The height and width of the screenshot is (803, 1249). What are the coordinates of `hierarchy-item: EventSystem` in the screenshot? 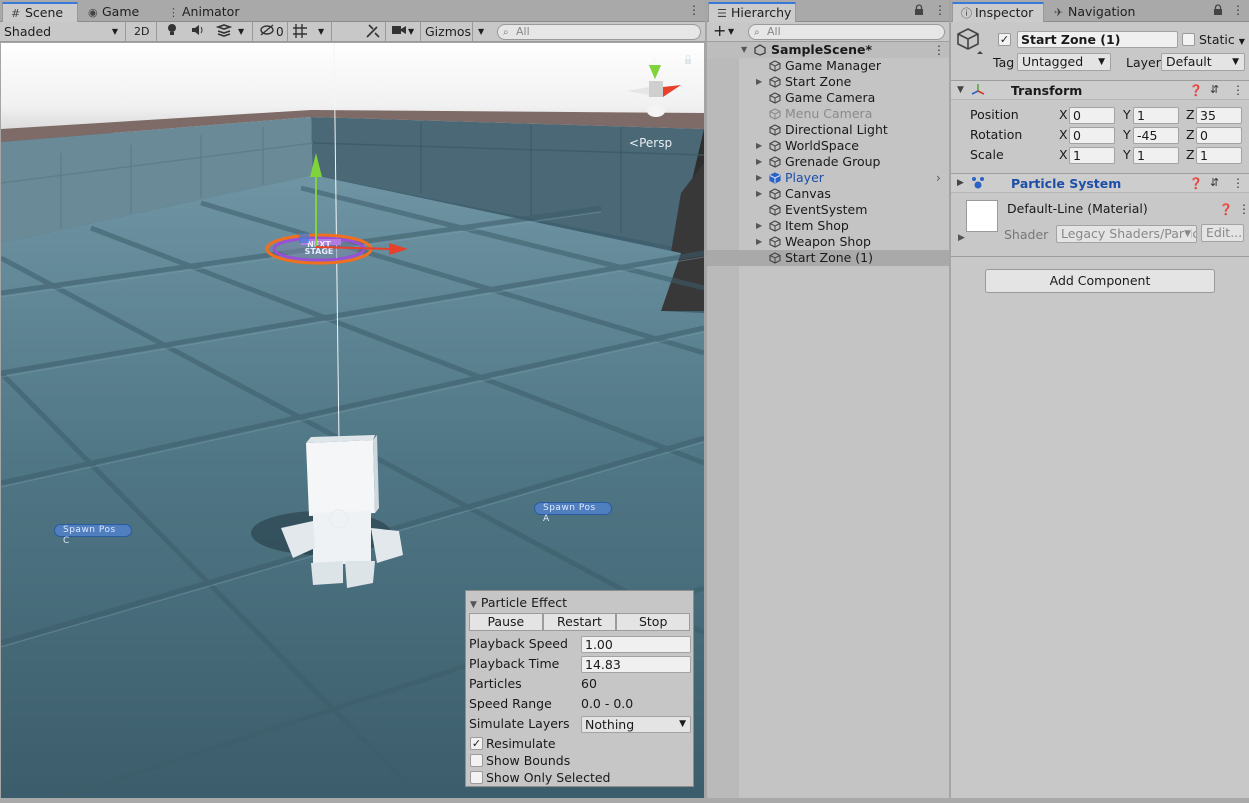 It's located at (828, 210).